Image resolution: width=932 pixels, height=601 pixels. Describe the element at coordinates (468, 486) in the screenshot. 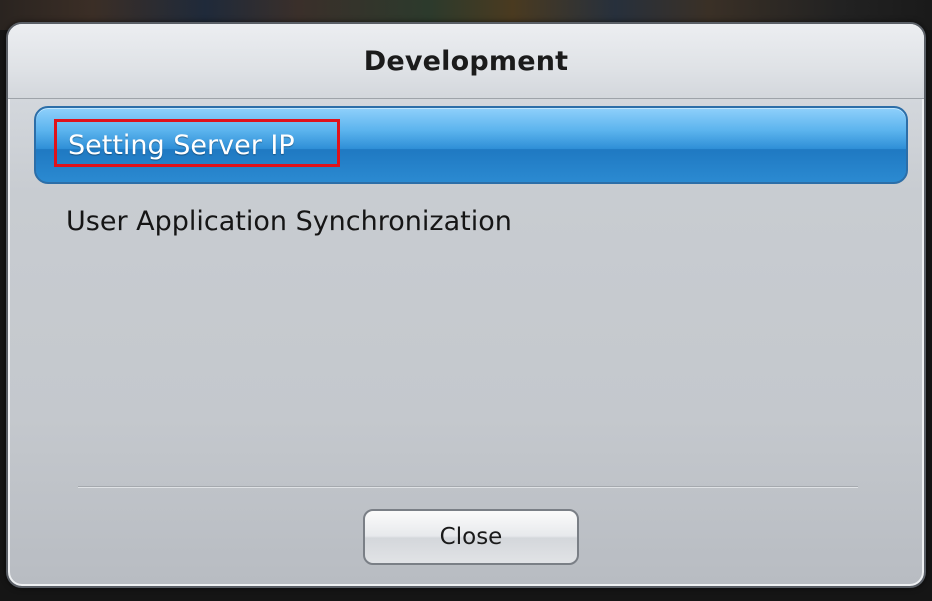

I see `footer-divider` at that location.